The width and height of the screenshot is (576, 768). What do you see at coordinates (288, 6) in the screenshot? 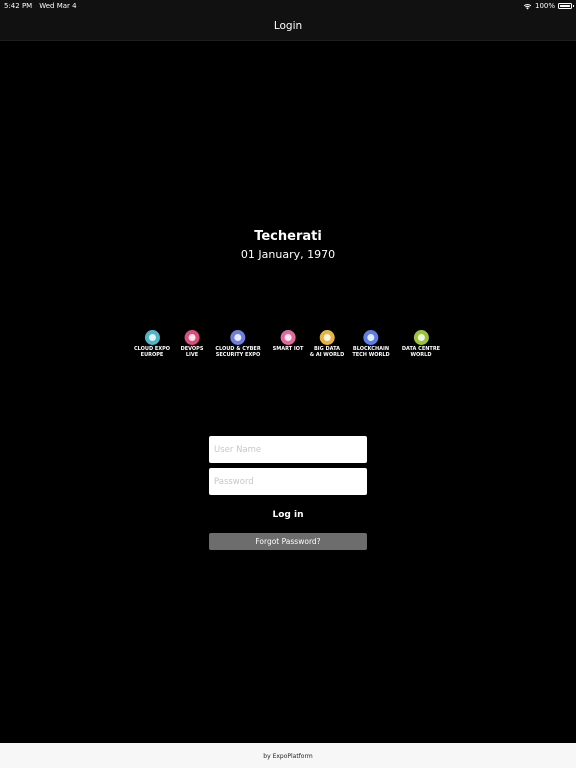
I see `status-bar: 5:42 PM Wed Mar 4 100%` at bounding box center [288, 6].